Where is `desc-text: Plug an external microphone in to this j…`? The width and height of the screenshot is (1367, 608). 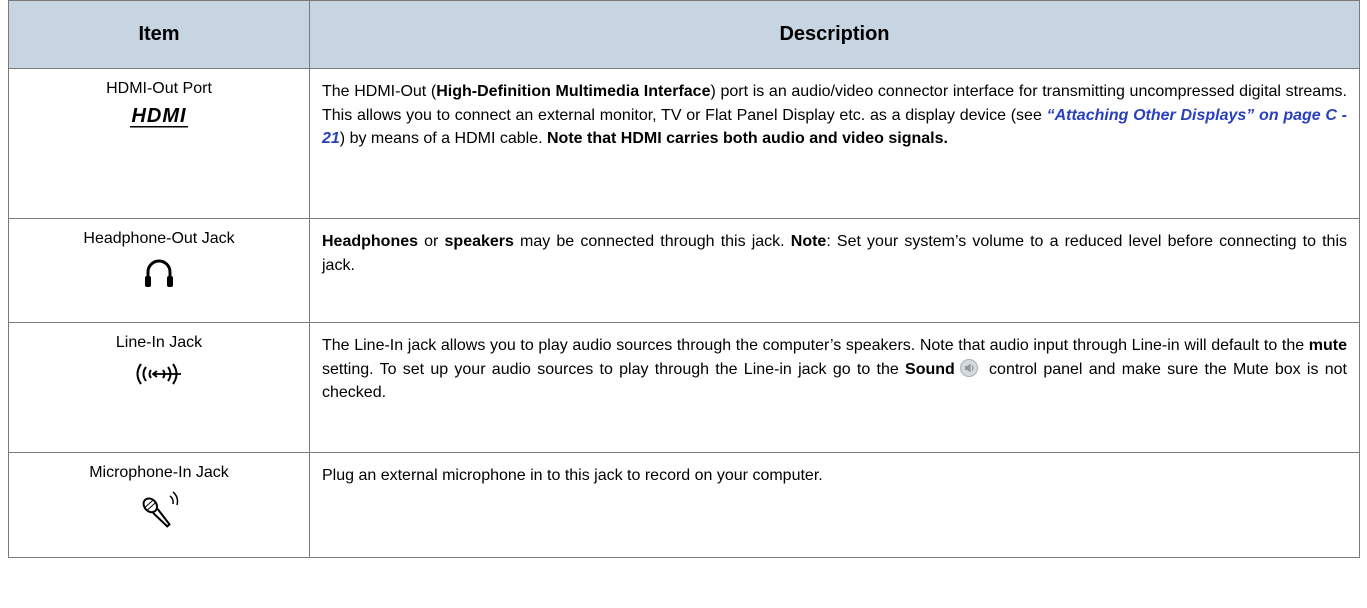
desc-text: Plug an external microphone in to this j… is located at coordinates (572, 475).